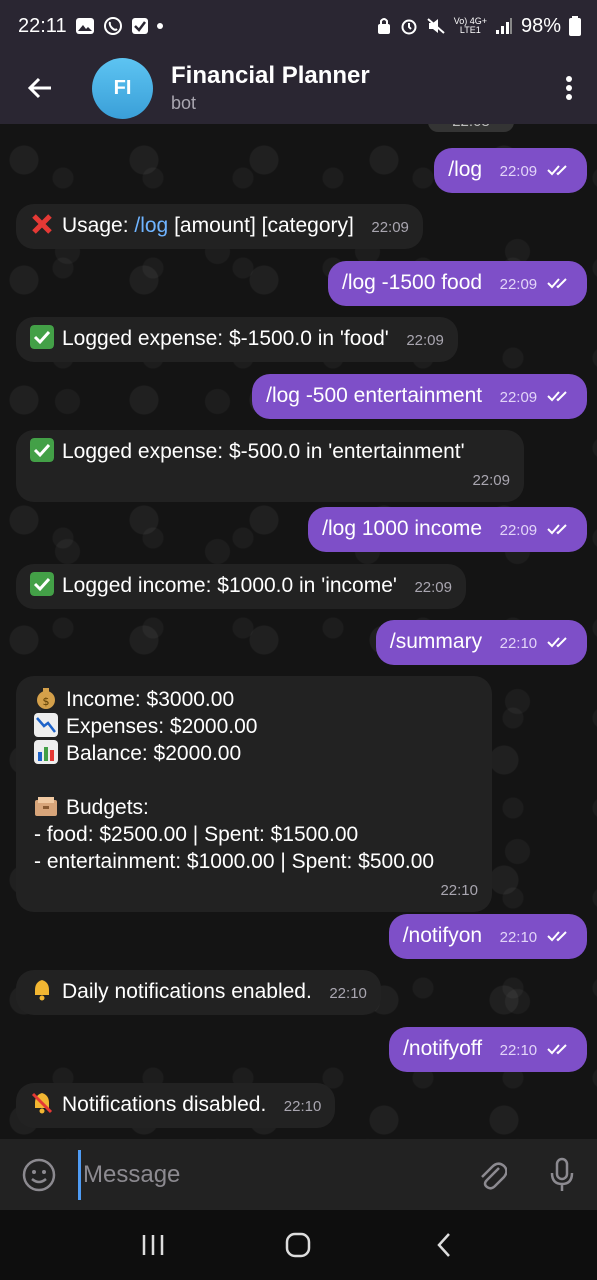 The height and width of the screenshot is (1280, 597). I want to click on message-input, so click(267, 1174).